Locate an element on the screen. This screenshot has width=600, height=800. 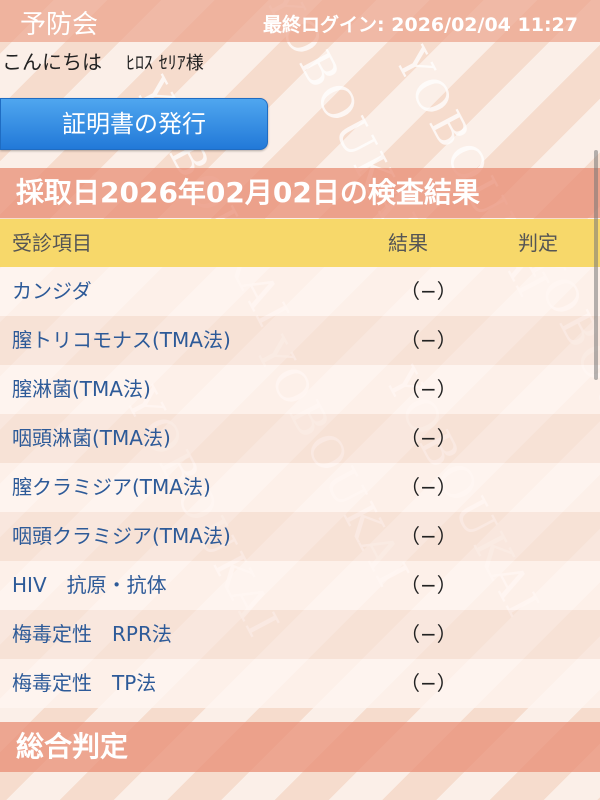
test-item: 膣淋菌(TMA法) is located at coordinates (81, 389).